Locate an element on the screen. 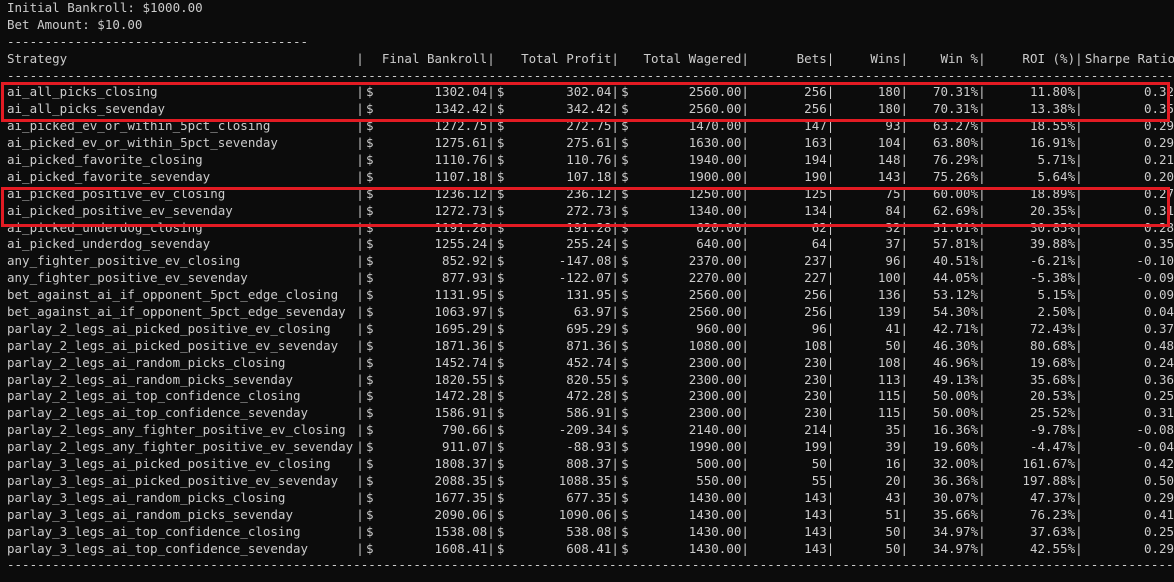 This screenshot has height=582, width=1174. cell-total-profit-value: 871.36 is located at coordinates (589, 345).